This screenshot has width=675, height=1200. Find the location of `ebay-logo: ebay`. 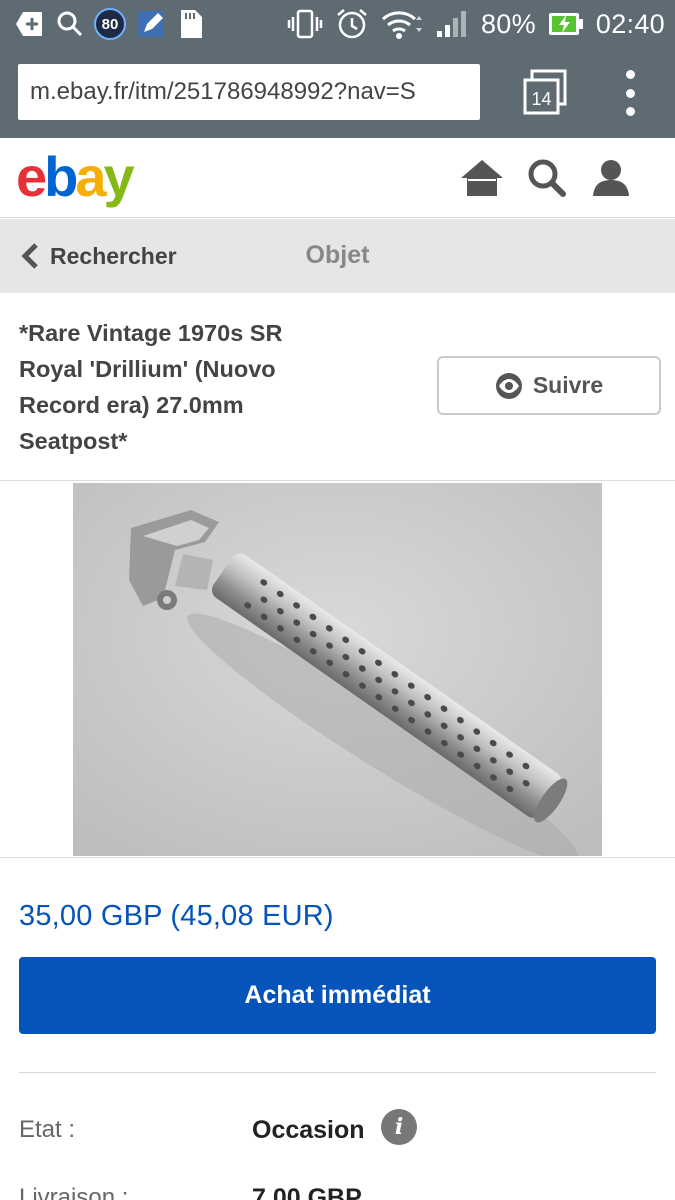

ebay-logo: ebay is located at coordinates (75, 176).